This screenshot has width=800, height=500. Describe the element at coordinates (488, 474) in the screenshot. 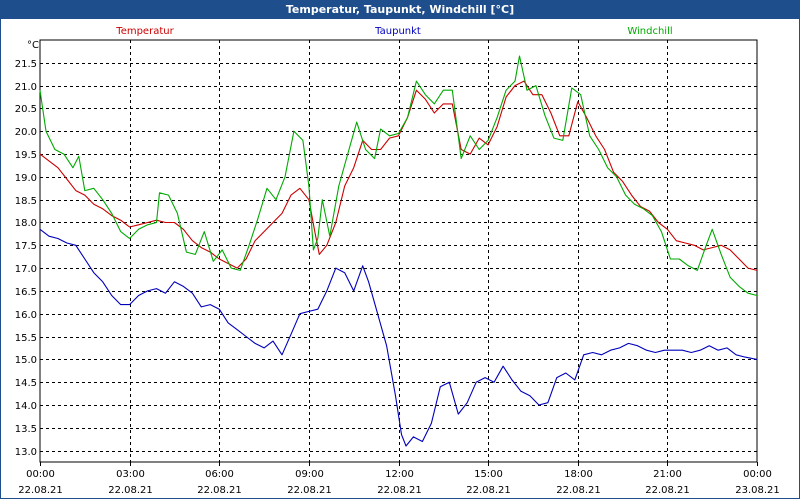

I see `x-tick-label-time: 15:00` at that location.